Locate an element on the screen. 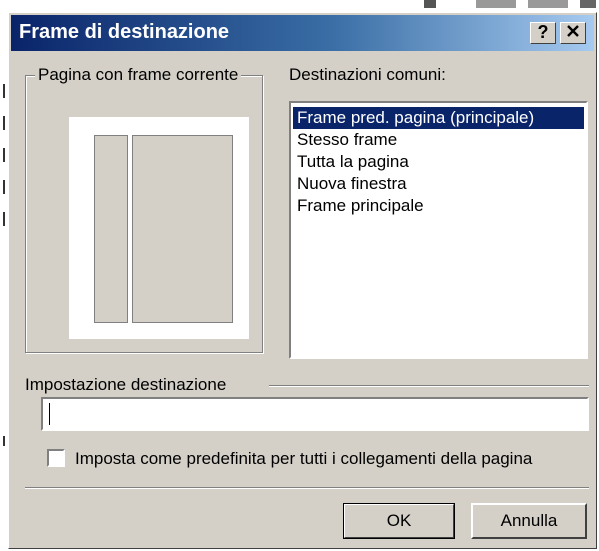 This screenshot has height=551, width=599. preview-frame-main is located at coordinates (182, 229).